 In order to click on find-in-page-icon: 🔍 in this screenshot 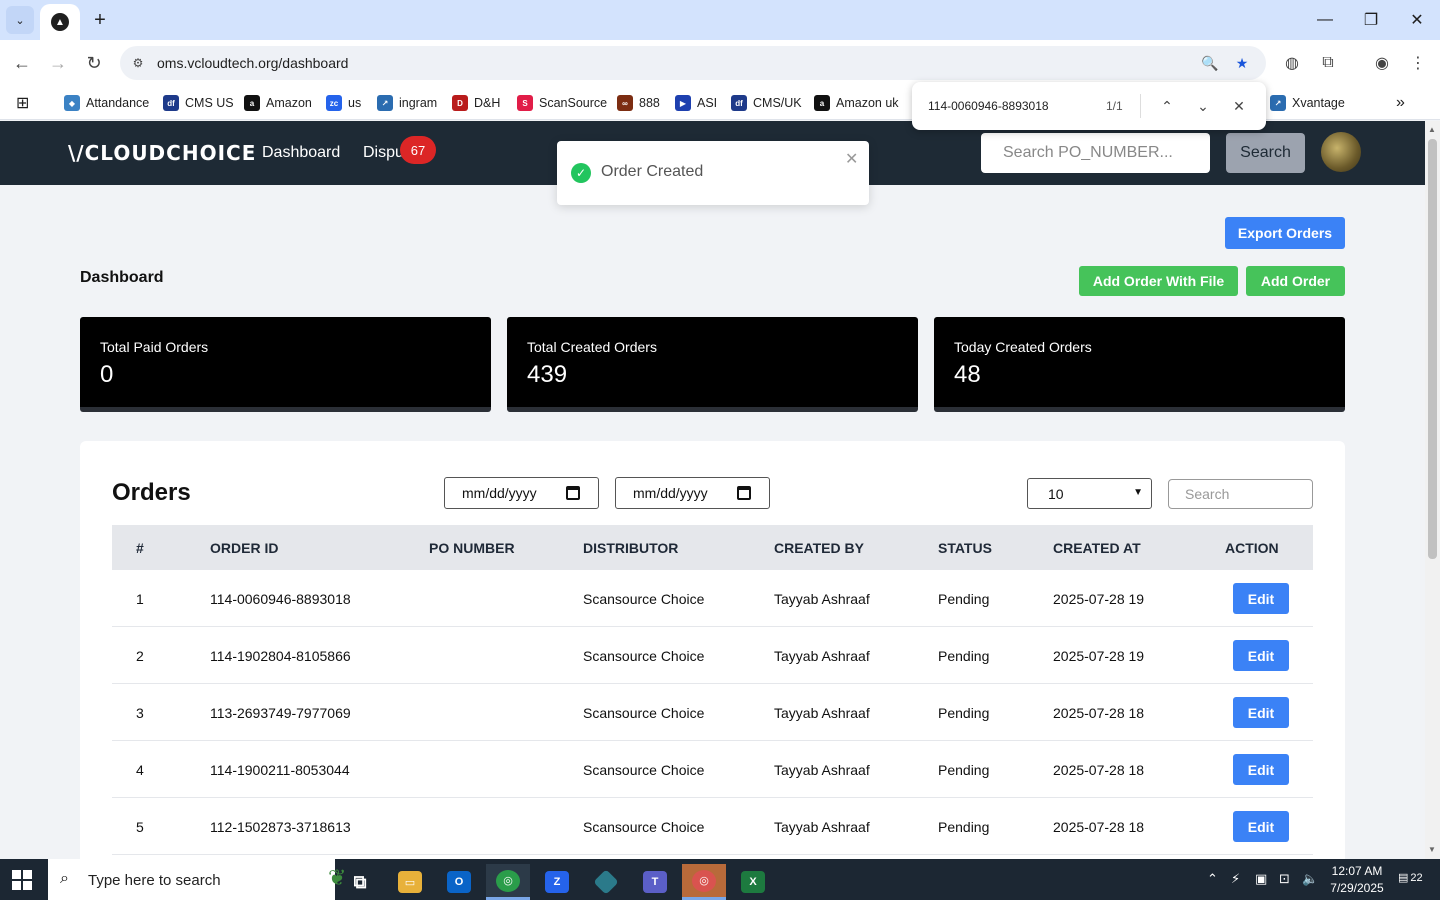, I will do `click(1210, 63)`.